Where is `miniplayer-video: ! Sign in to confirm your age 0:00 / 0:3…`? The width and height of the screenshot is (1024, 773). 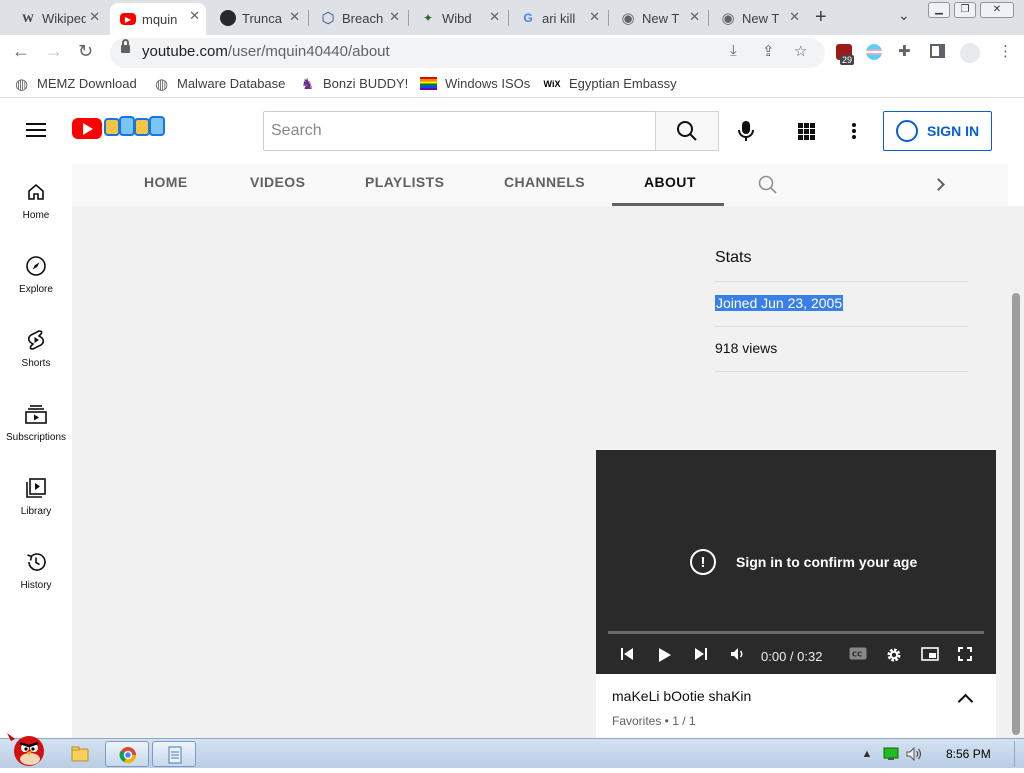
miniplayer-video: ! Sign in to confirm your age 0:00 / 0:3… is located at coordinates (796, 562).